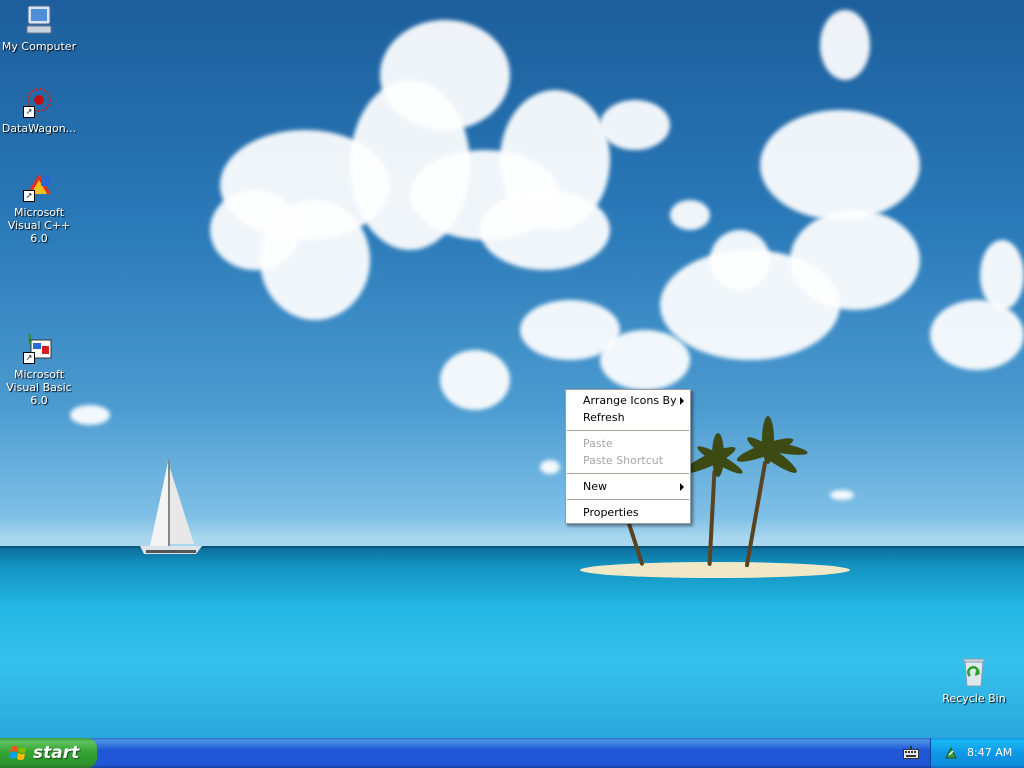  I want to click on system-tray: 8:47 AM, so click(977, 753).